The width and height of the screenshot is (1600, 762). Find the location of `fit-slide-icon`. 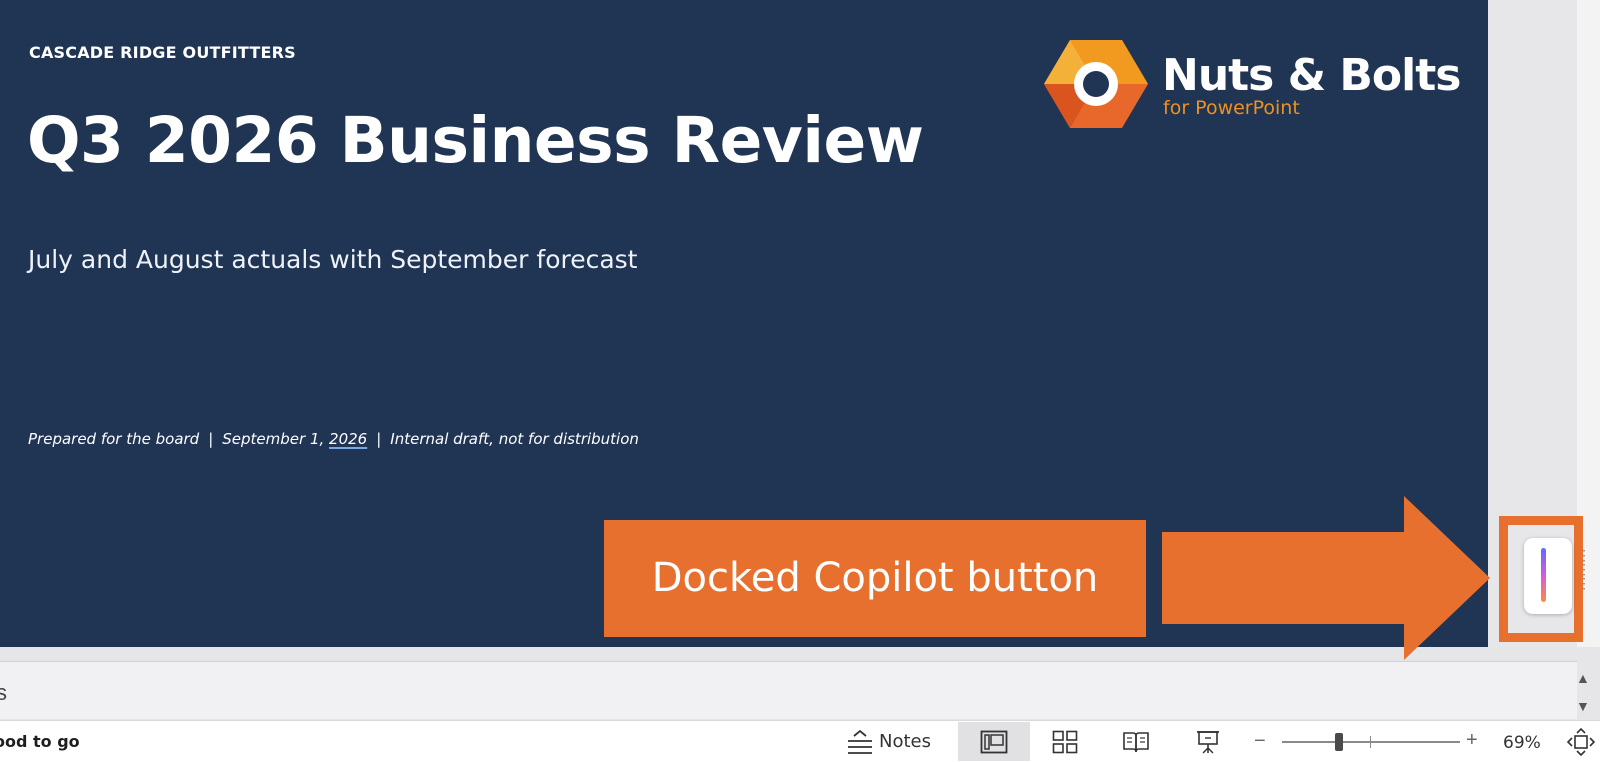

fit-slide-icon is located at coordinates (1581, 742).